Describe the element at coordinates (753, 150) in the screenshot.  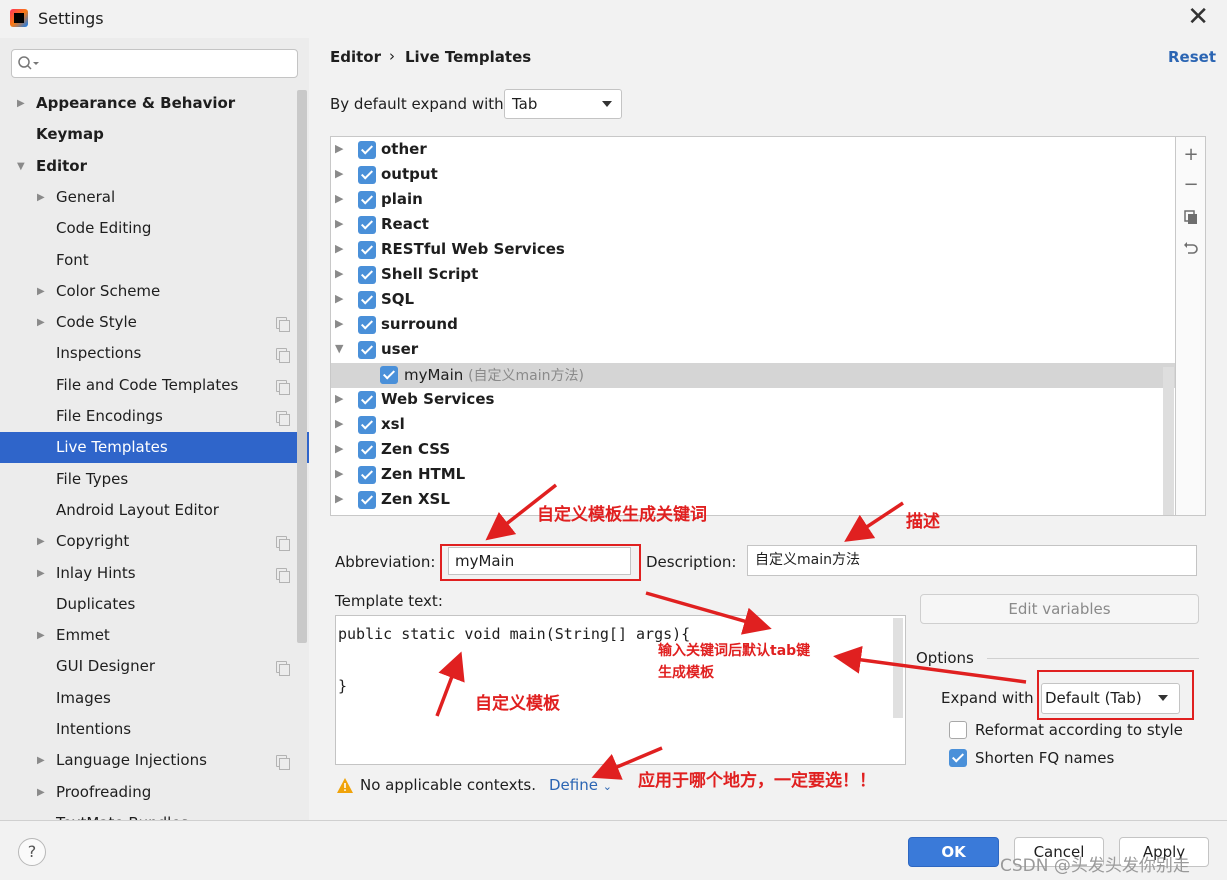
I see `template-group: ▶ other` at that location.